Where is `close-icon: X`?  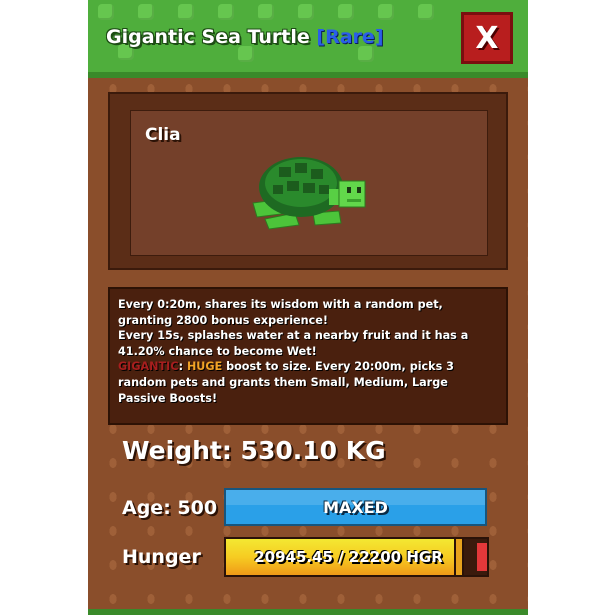 close-icon: X is located at coordinates (487, 38).